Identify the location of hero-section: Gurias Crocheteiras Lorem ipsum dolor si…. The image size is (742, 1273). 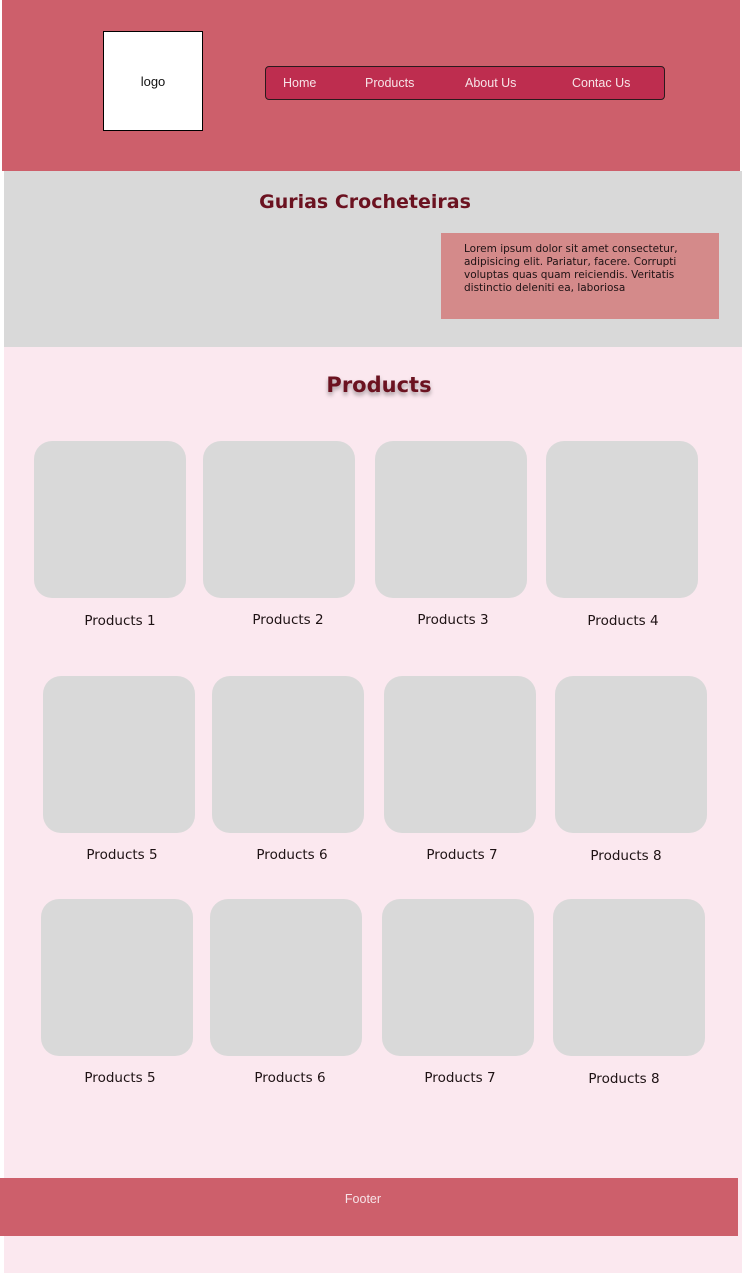
(373, 259).